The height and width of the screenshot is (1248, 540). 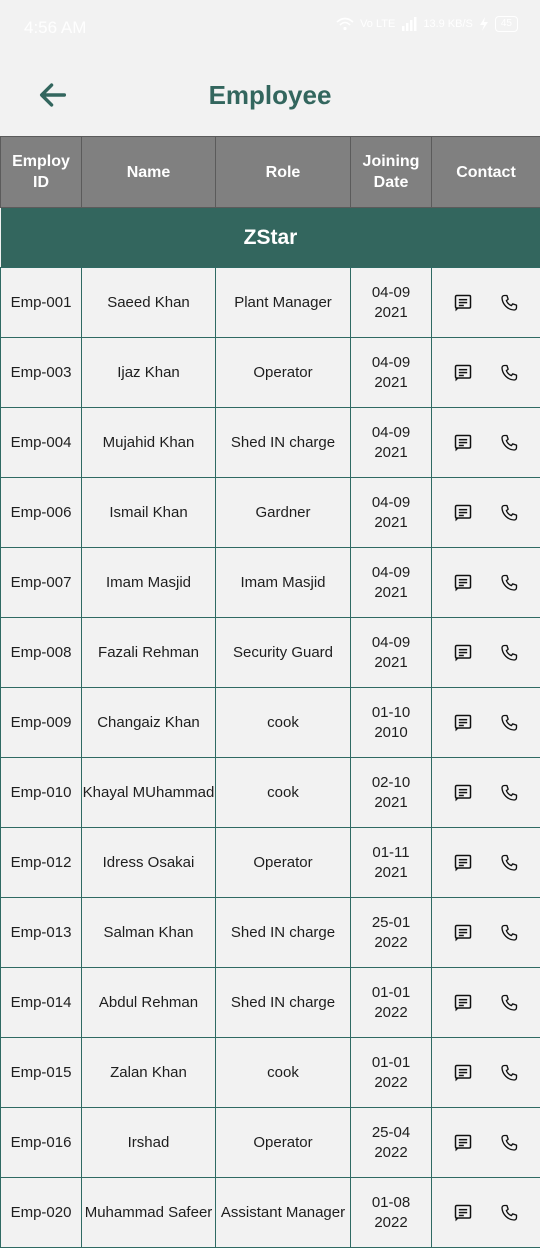 I want to click on employee-role: Security Guard, so click(x=283, y=653).